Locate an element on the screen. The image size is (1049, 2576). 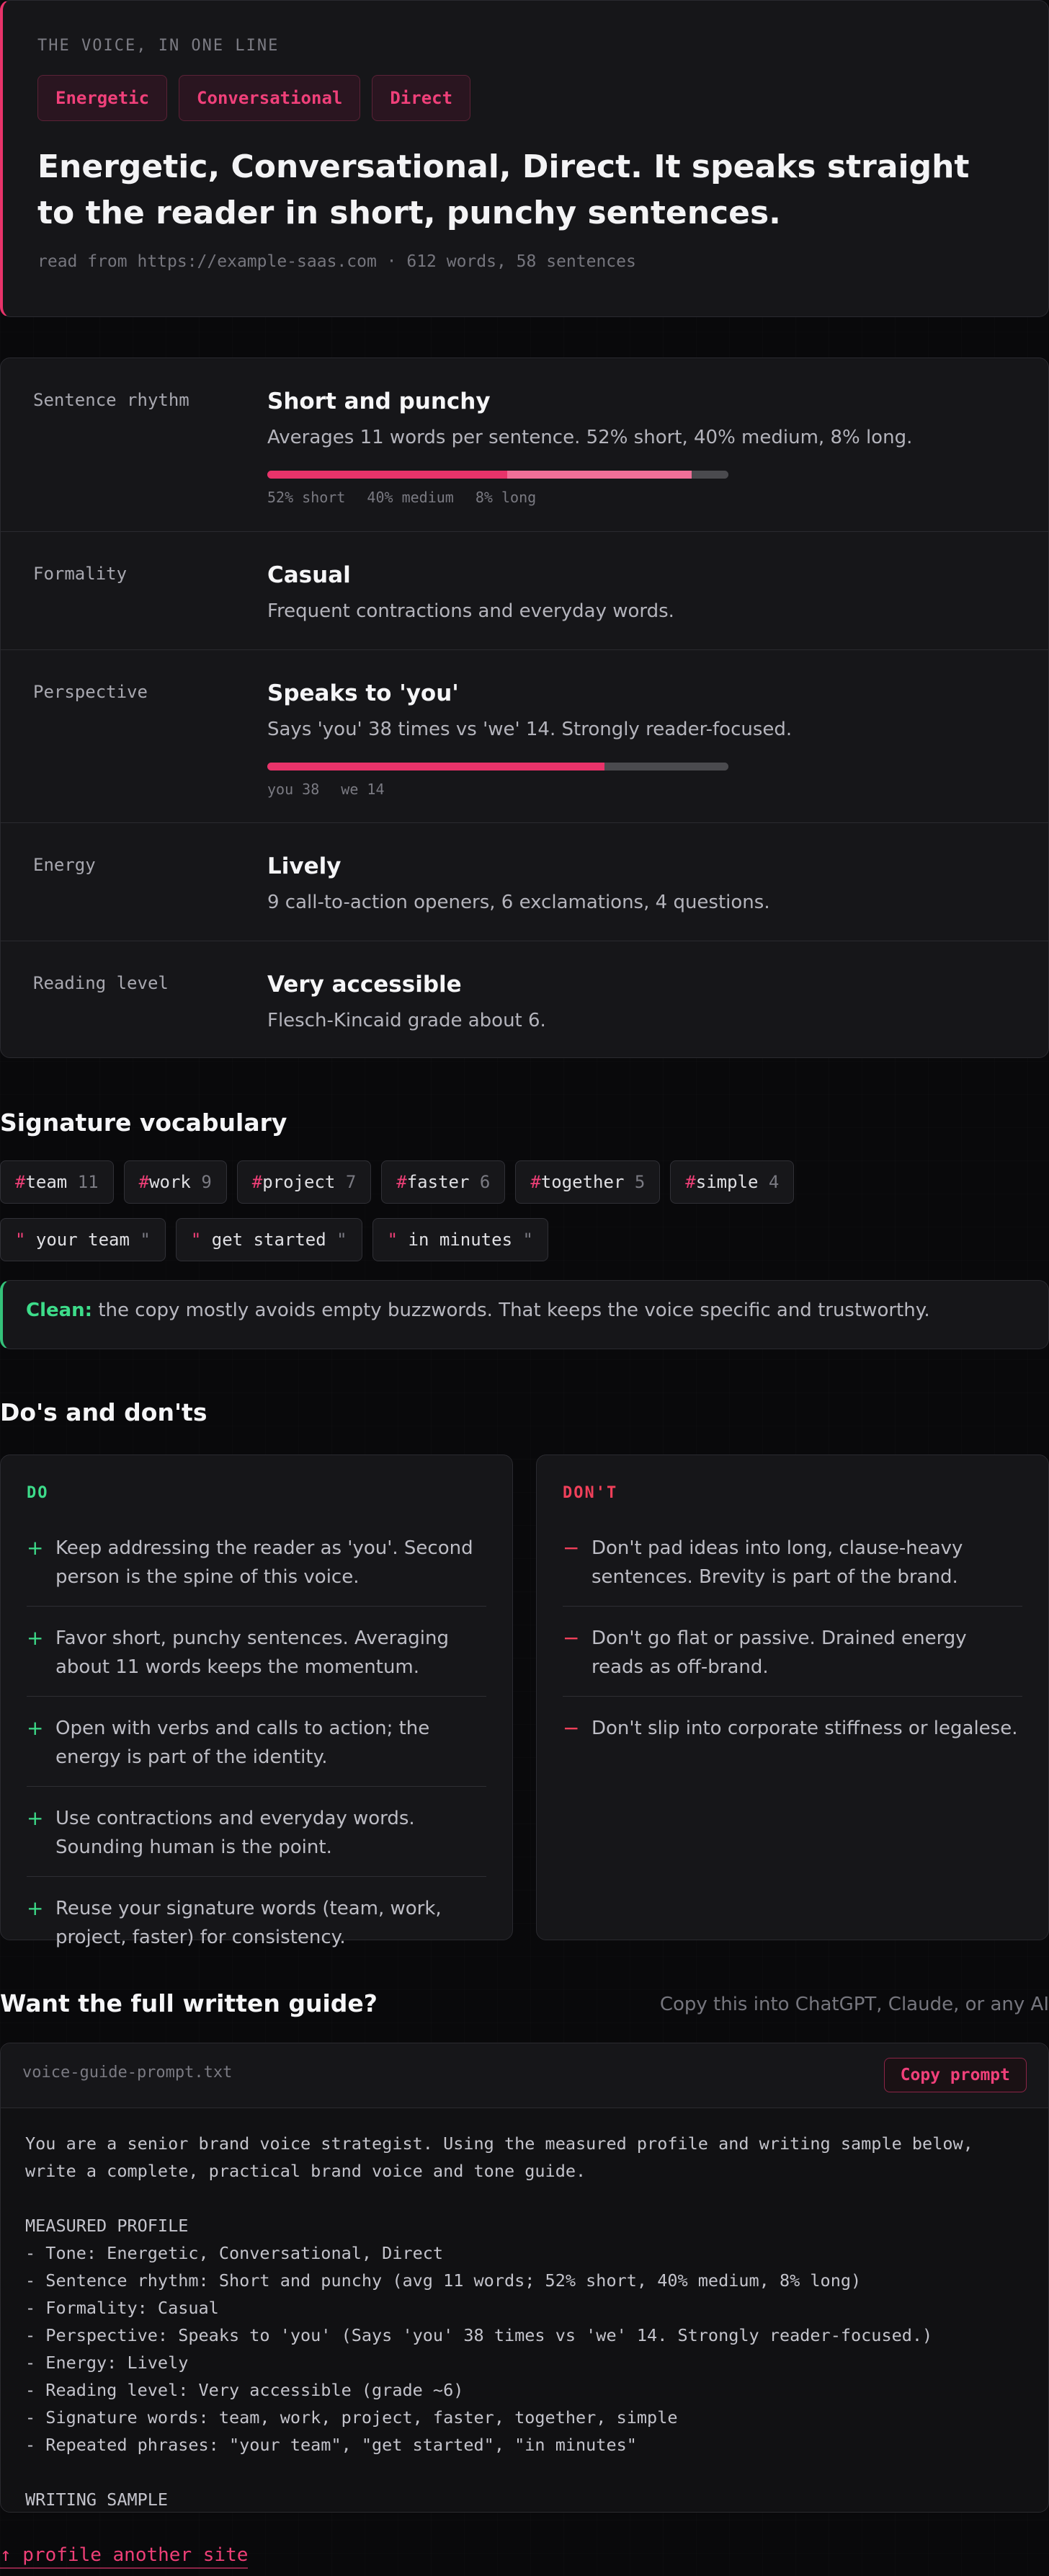
metric-label: Perspective is located at coordinates (90, 692).